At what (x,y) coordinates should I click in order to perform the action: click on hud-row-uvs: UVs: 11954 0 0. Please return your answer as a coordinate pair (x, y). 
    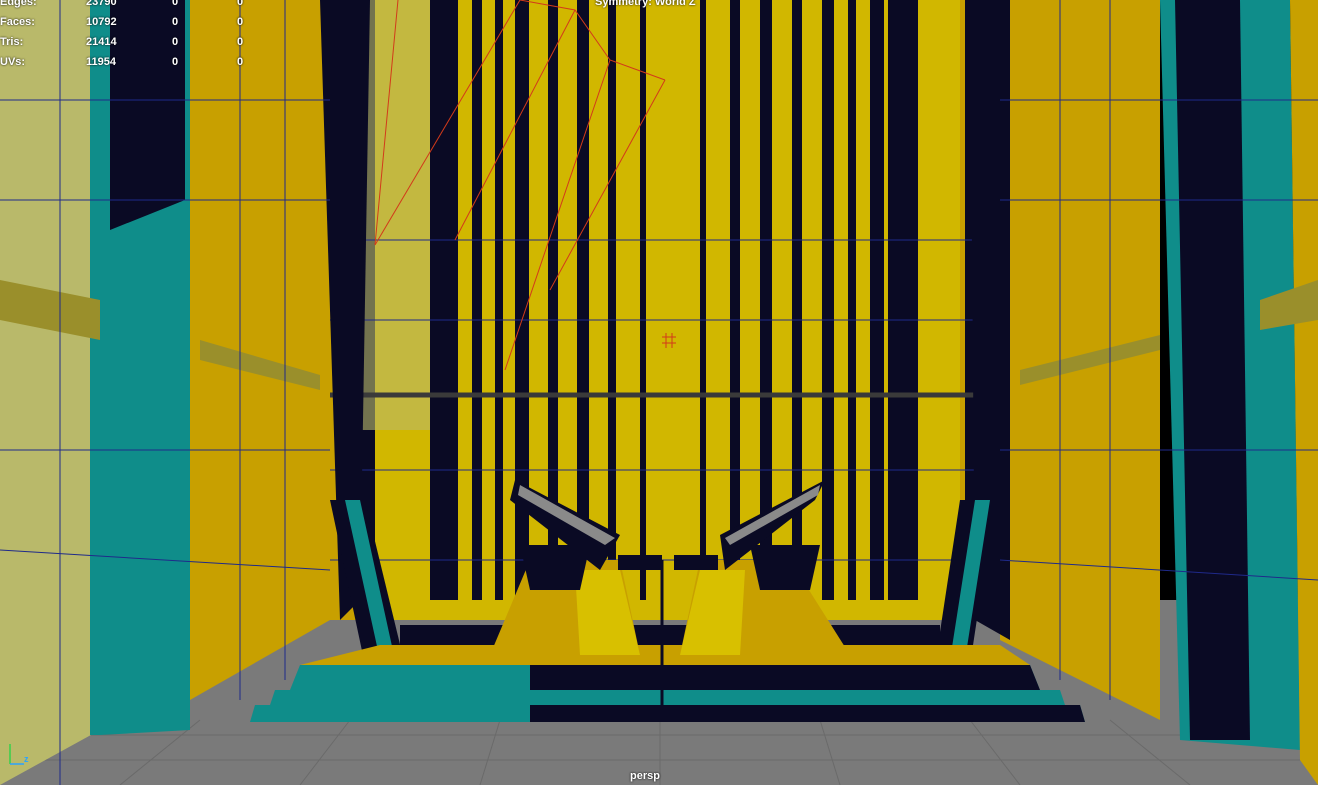
    Looking at the image, I should click on (130, 68).